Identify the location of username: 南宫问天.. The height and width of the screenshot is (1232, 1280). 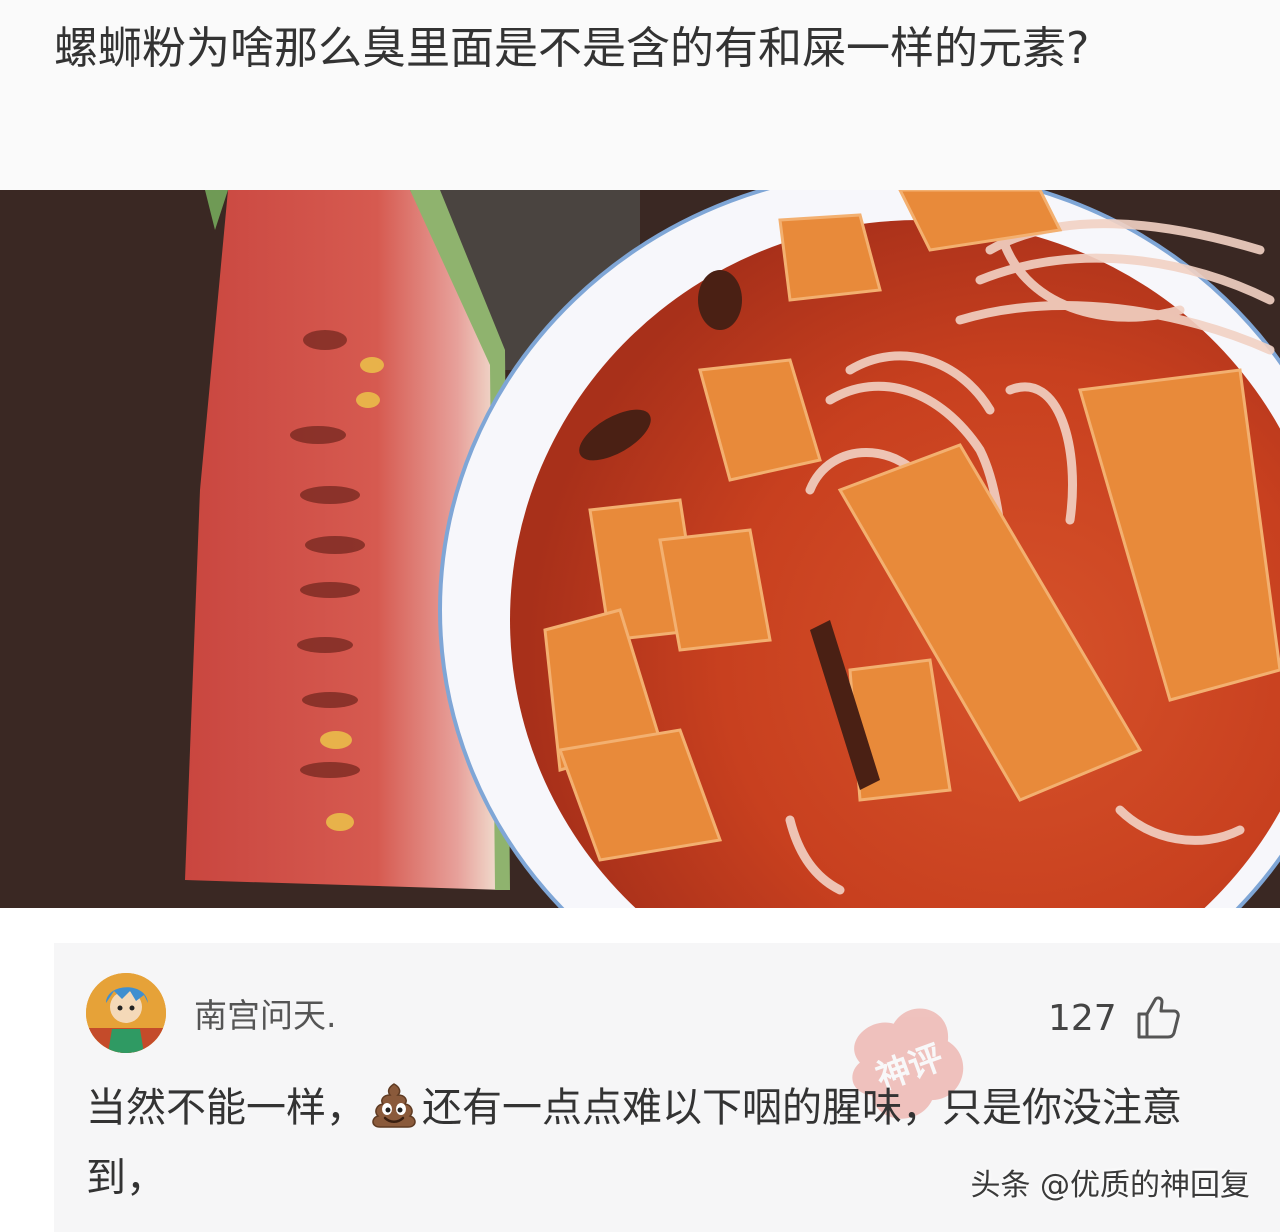
(265, 1016).